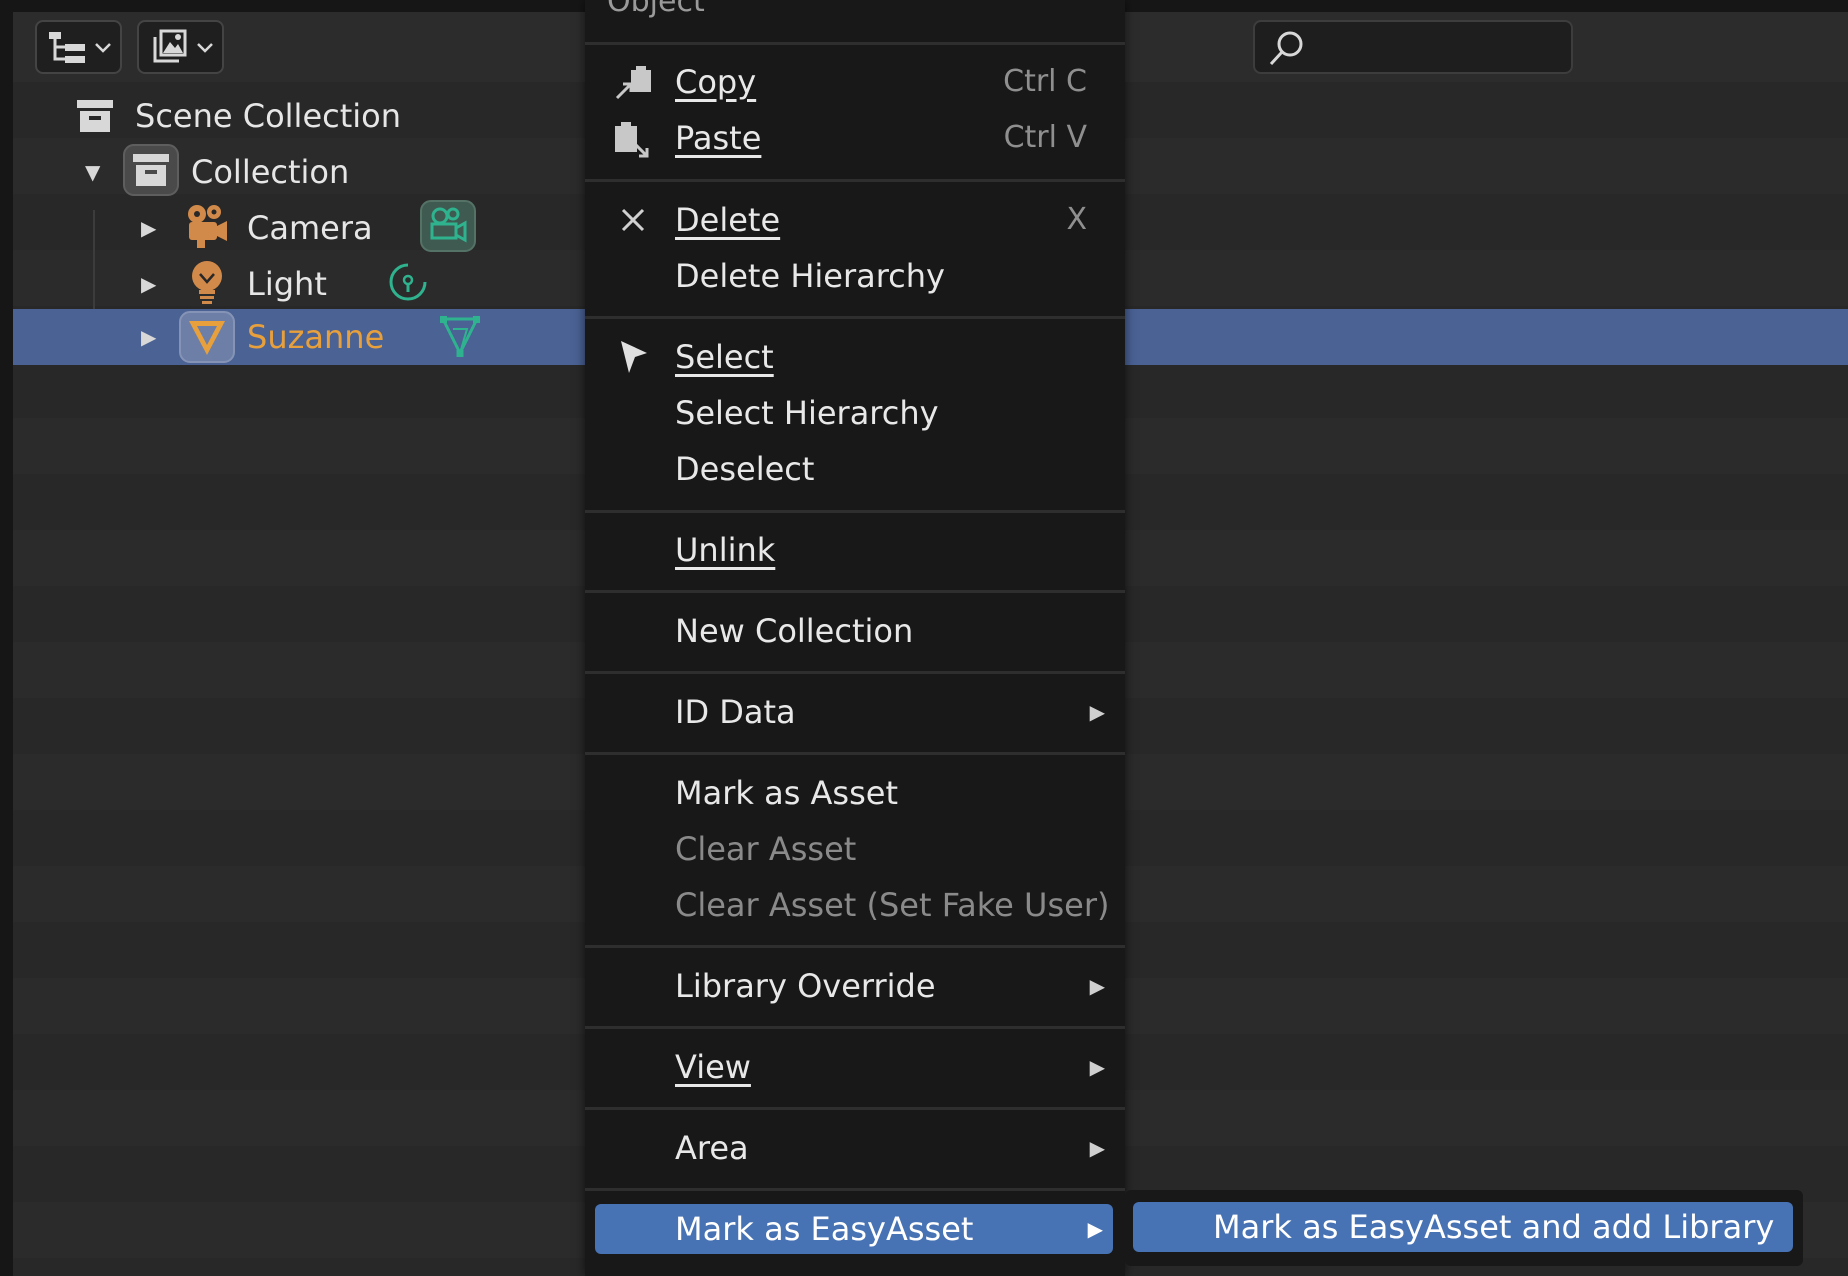 The image size is (1848, 1276). I want to click on menu-item-label: View, so click(713, 1067).